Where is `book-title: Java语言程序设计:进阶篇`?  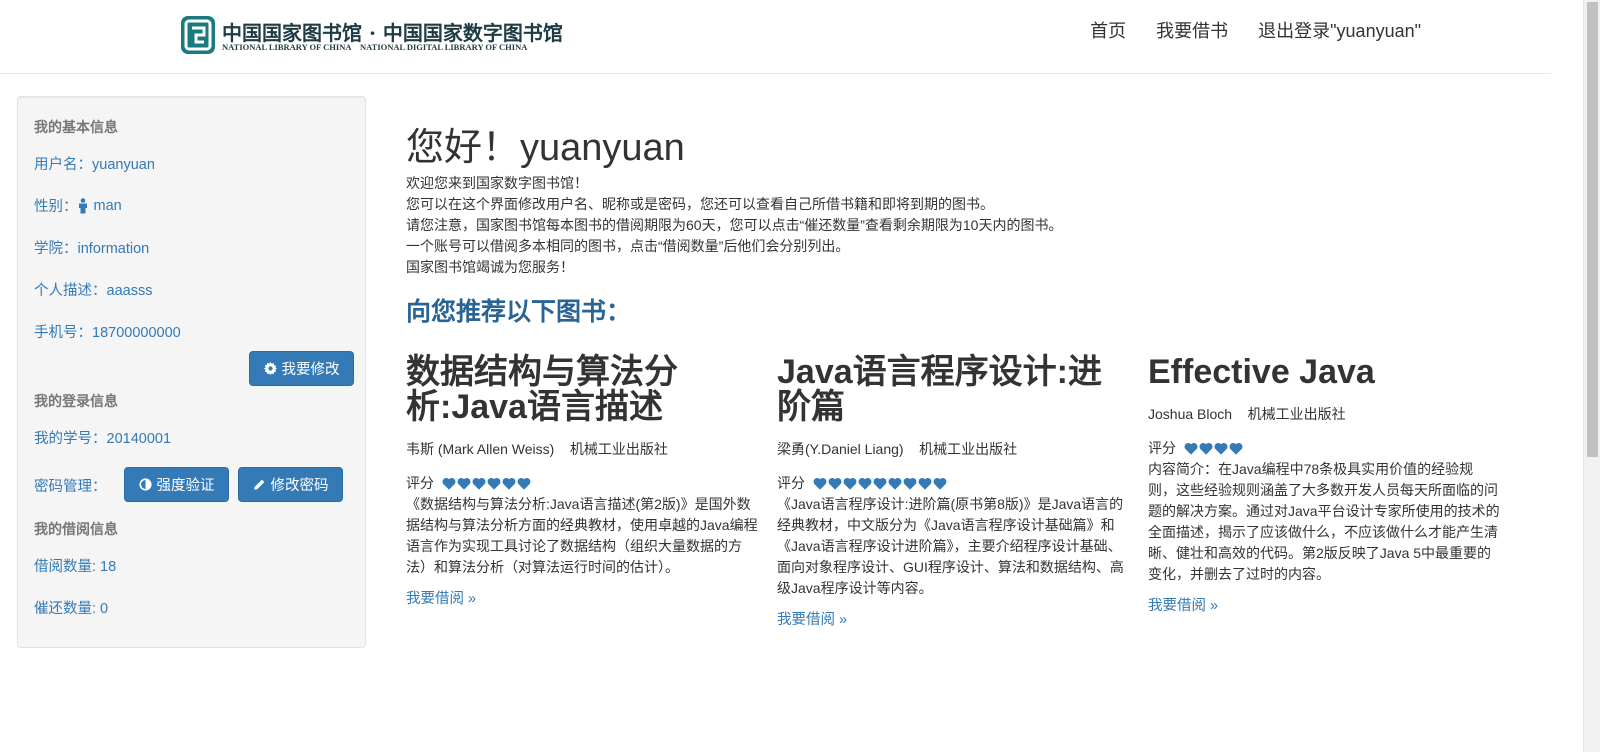 book-title: Java语言程序设计:进阶篇 is located at coordinates (939, 389).